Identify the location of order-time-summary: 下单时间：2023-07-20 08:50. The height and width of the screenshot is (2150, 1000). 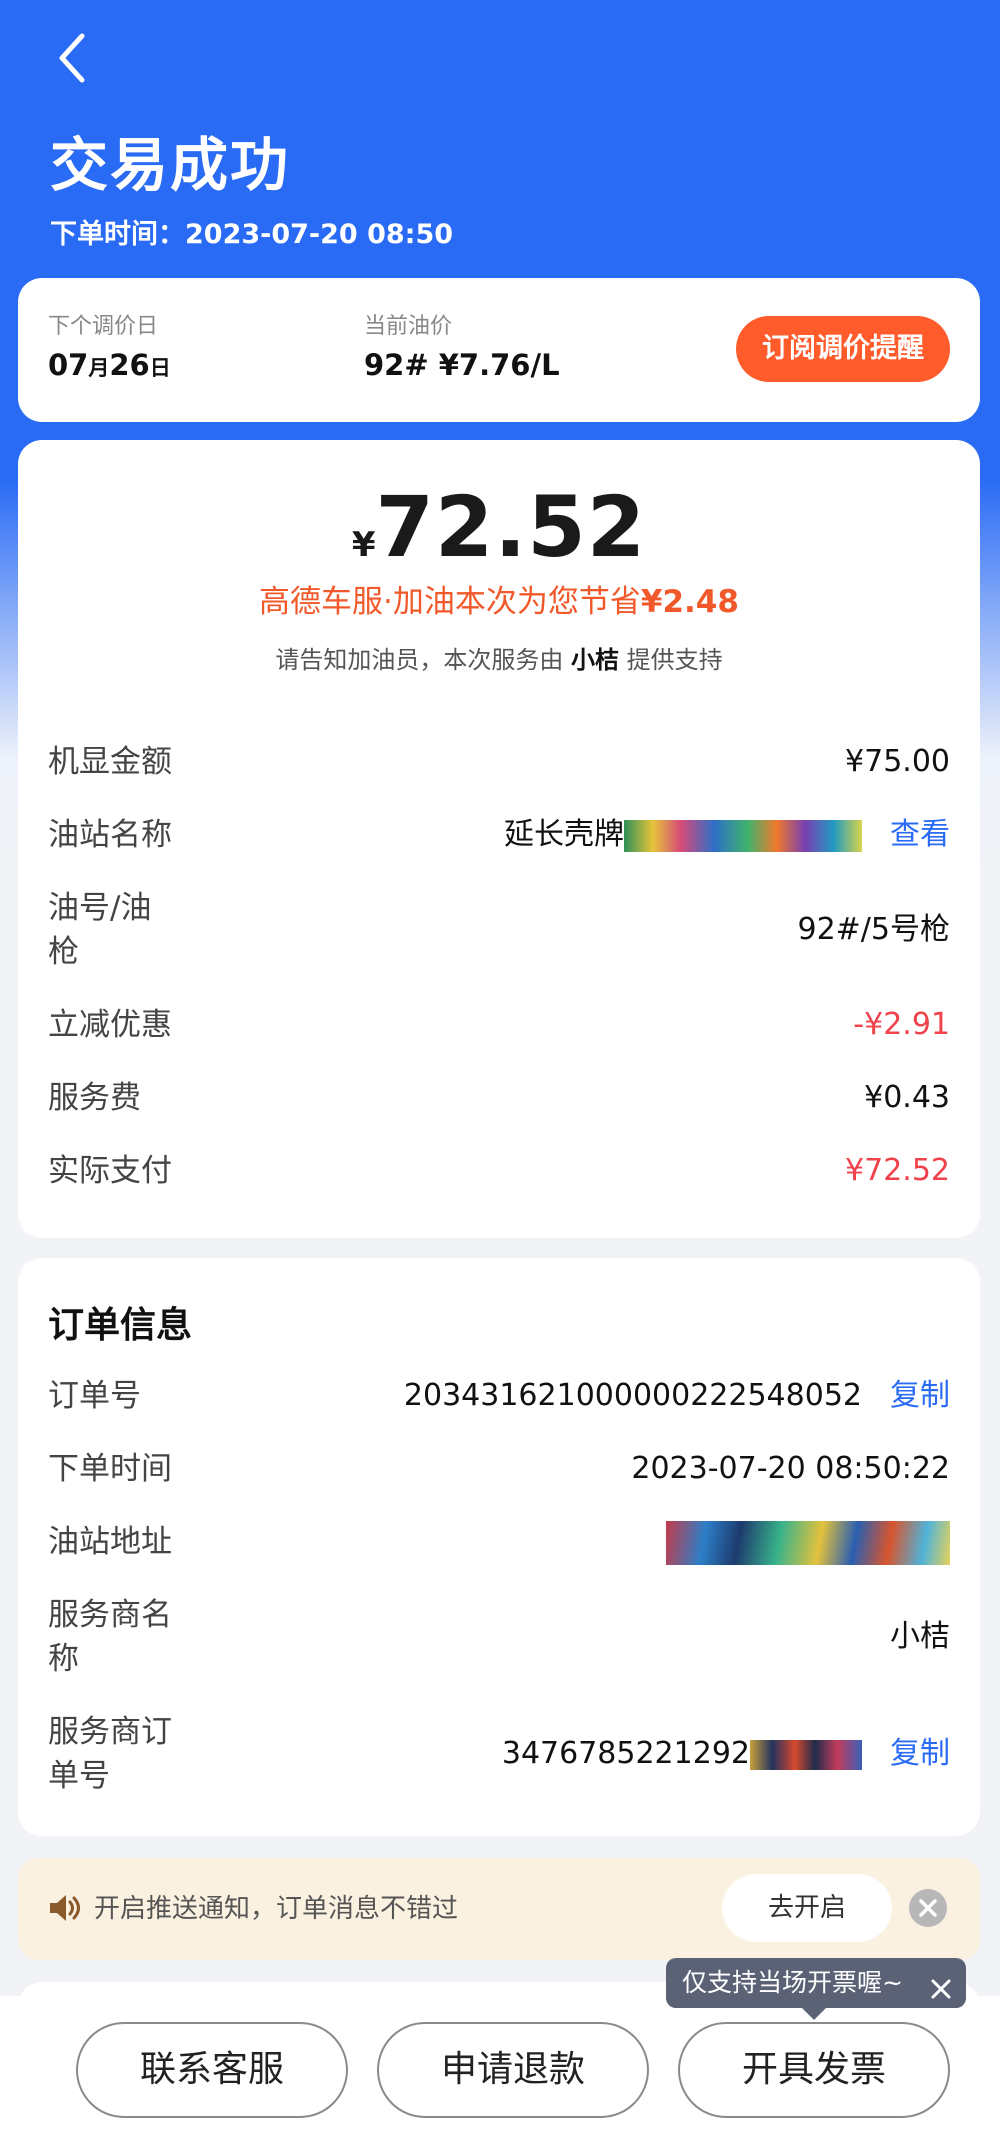
(252, 234).